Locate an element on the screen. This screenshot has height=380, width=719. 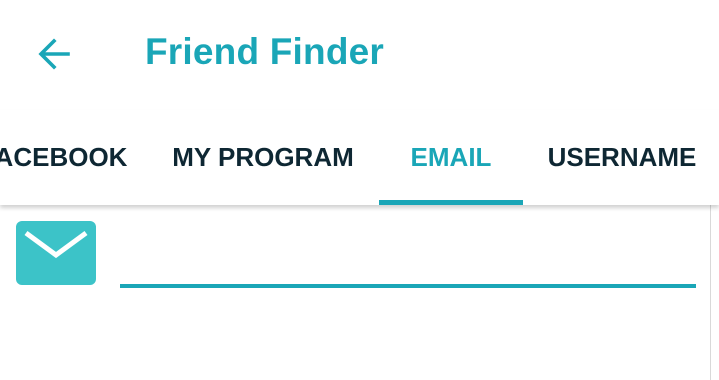
tab-facebook-label: ACEBOOK is located at coordinates (64, 157).